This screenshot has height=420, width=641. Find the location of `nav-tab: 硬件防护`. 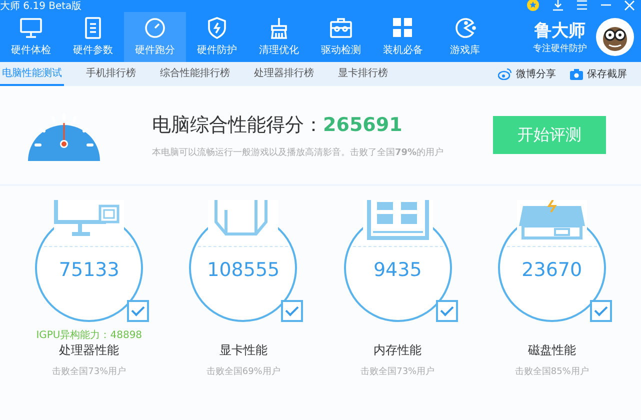

nav-tab: 硬件防护 is located at coordinates (217, 37).